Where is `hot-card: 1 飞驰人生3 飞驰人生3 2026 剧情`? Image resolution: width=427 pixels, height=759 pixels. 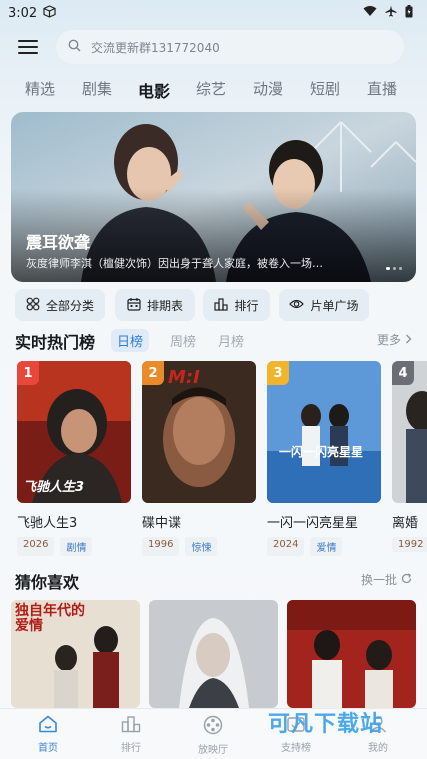
hot-card: 1 飞驰人生3 飞驰人生3 2026 剧情 is located at coordinates (74, 458).